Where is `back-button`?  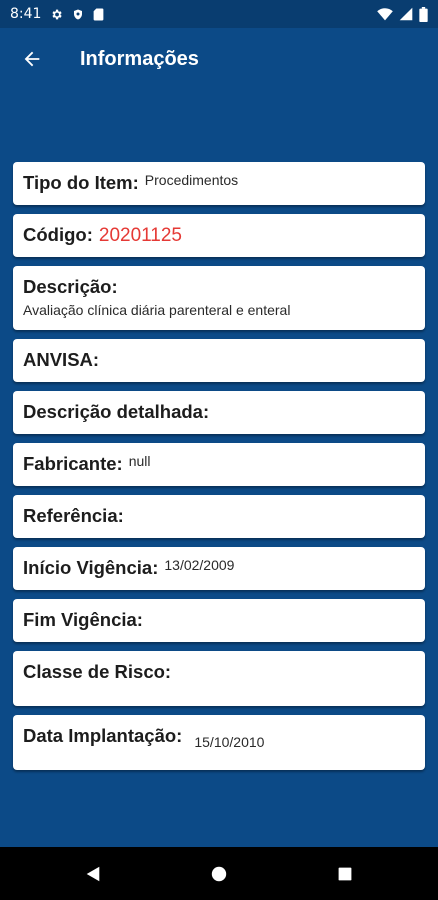
back-button is located at coordinates (32, 59).